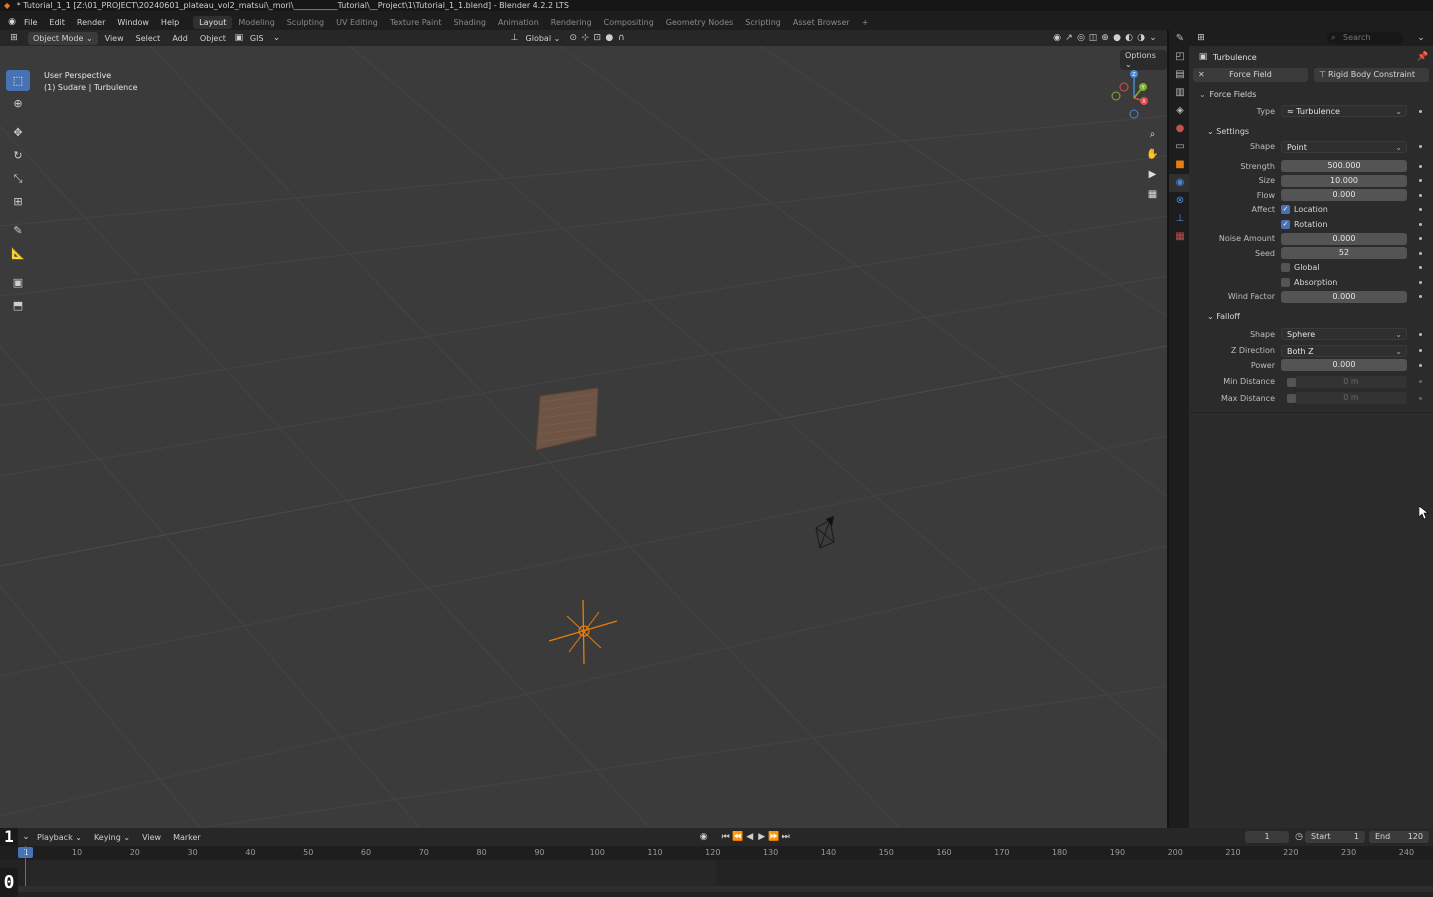 Image resolution: width=1433 pixels, height=897 pixels. What do you see at coordinates (213, 38) in the screenshot?
I see `menu-object: Object` at bounding box center [213, 38].